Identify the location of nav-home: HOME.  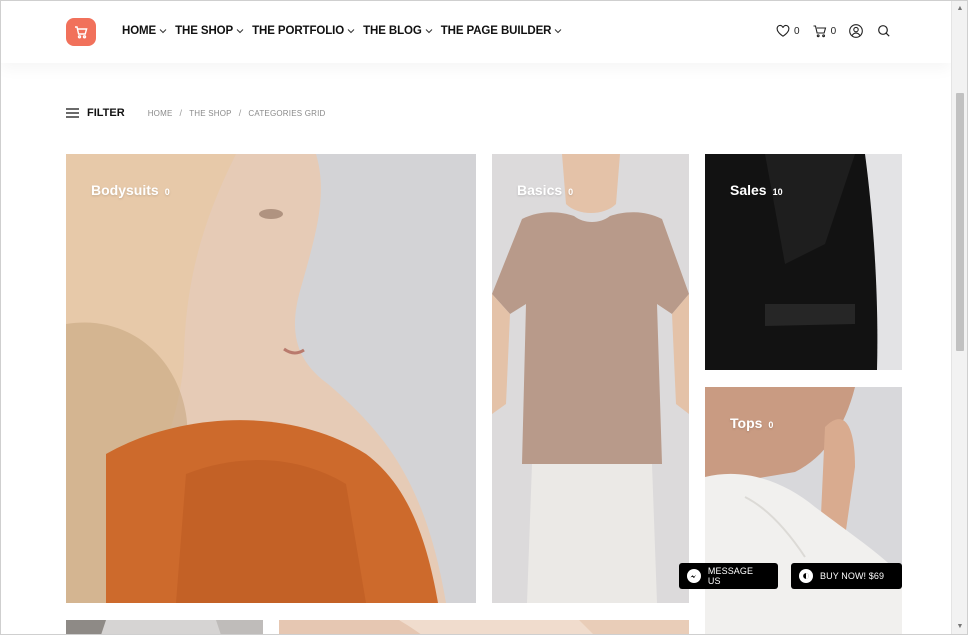
(144, 31).